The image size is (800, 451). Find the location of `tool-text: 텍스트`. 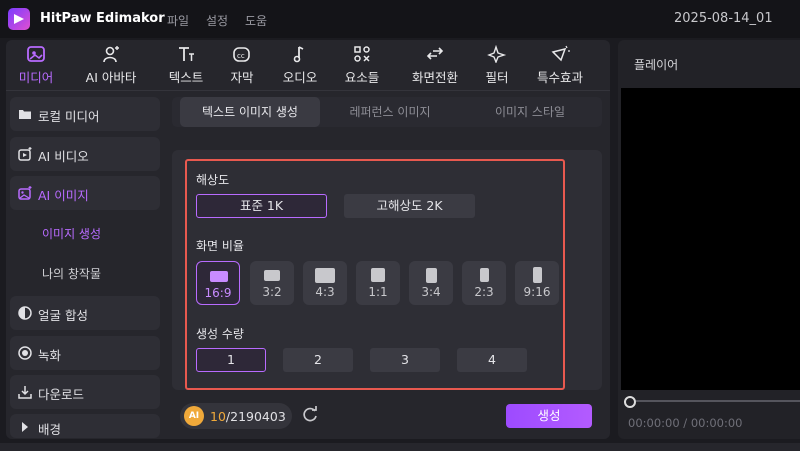

tool-text: 텍스트 is located at coordinates (186, 65).